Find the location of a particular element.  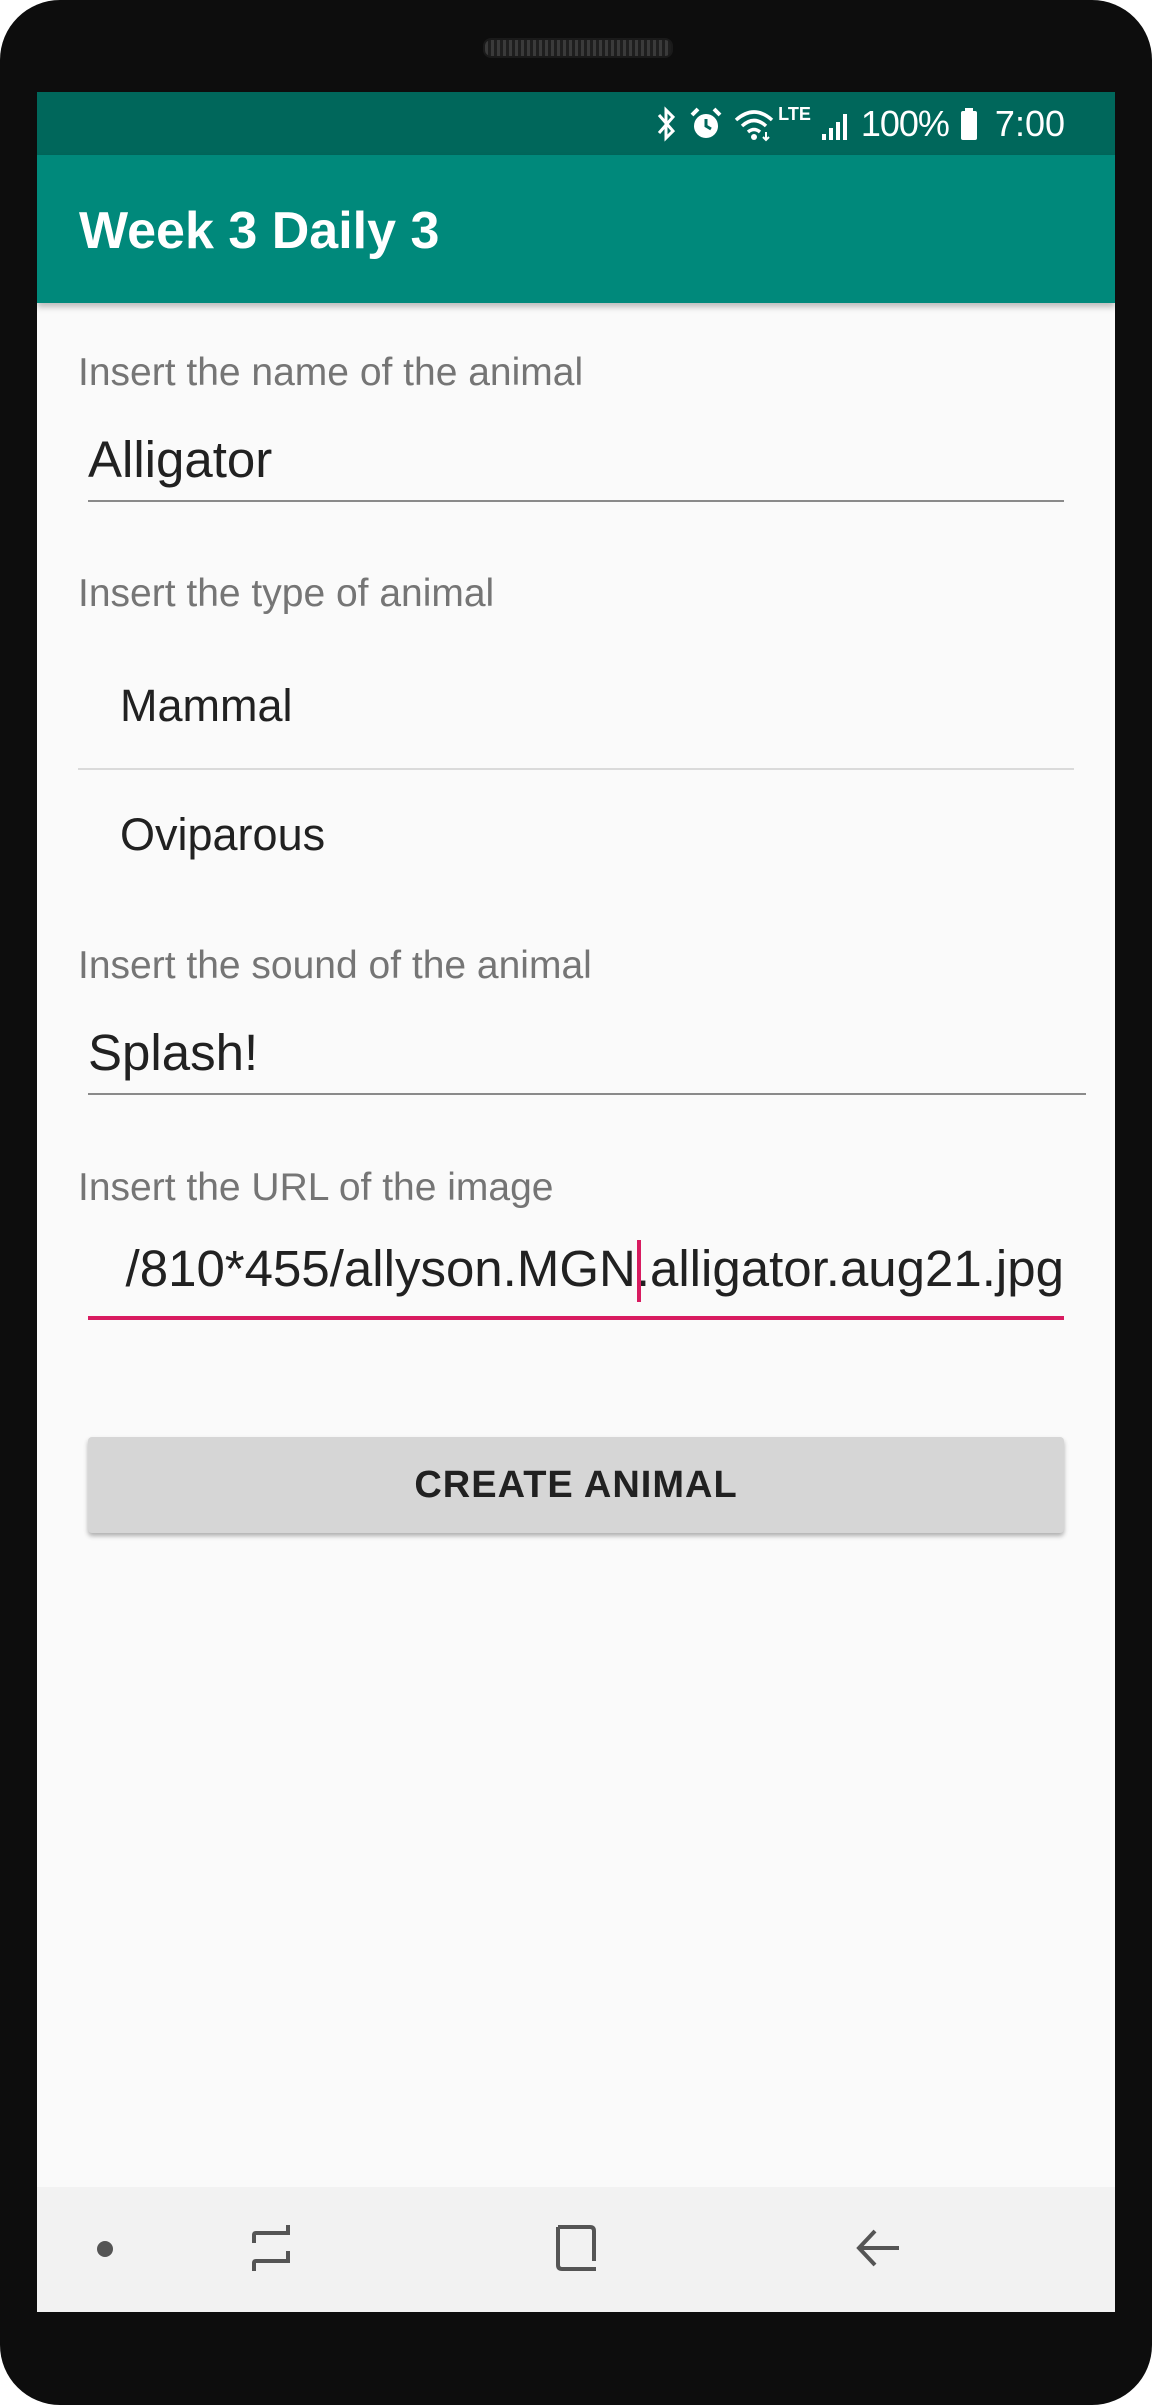

url-input-underline is located at coordinates (576, 1318).